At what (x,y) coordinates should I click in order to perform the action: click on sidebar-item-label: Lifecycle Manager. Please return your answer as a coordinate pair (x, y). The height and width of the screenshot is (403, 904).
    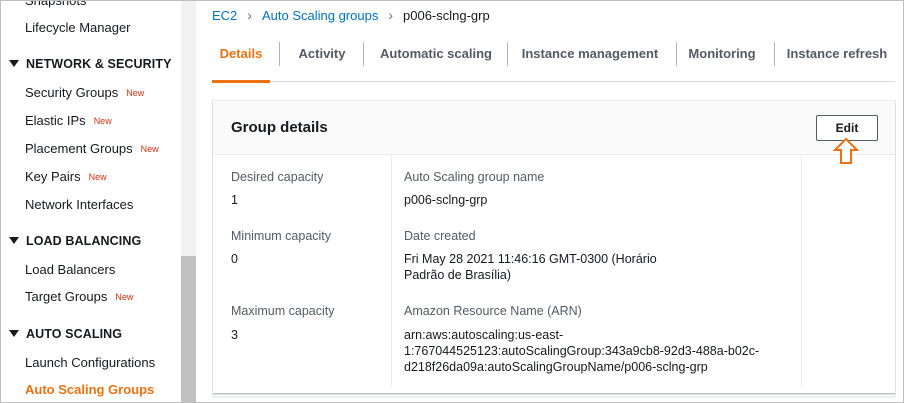
    Looking at the image, I should click on (78, 27).